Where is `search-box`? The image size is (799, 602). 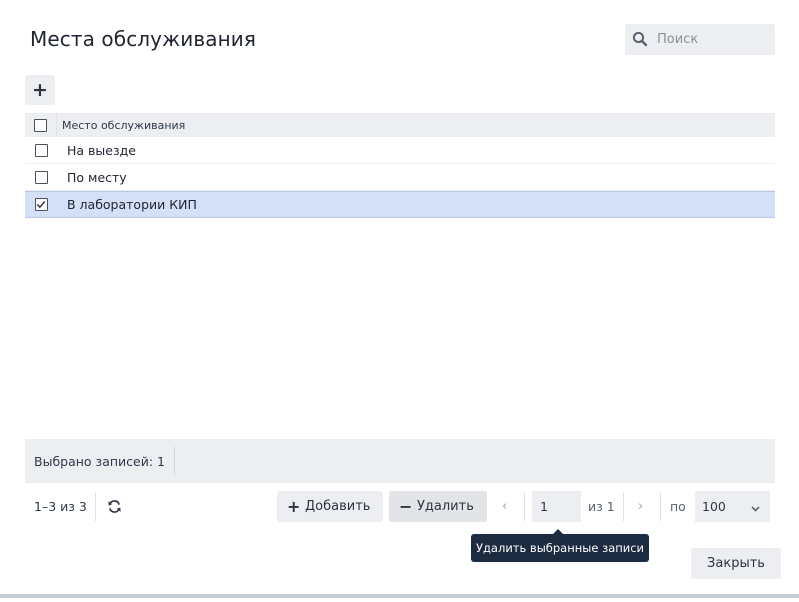
search-box is located at coordinates (700, 39).